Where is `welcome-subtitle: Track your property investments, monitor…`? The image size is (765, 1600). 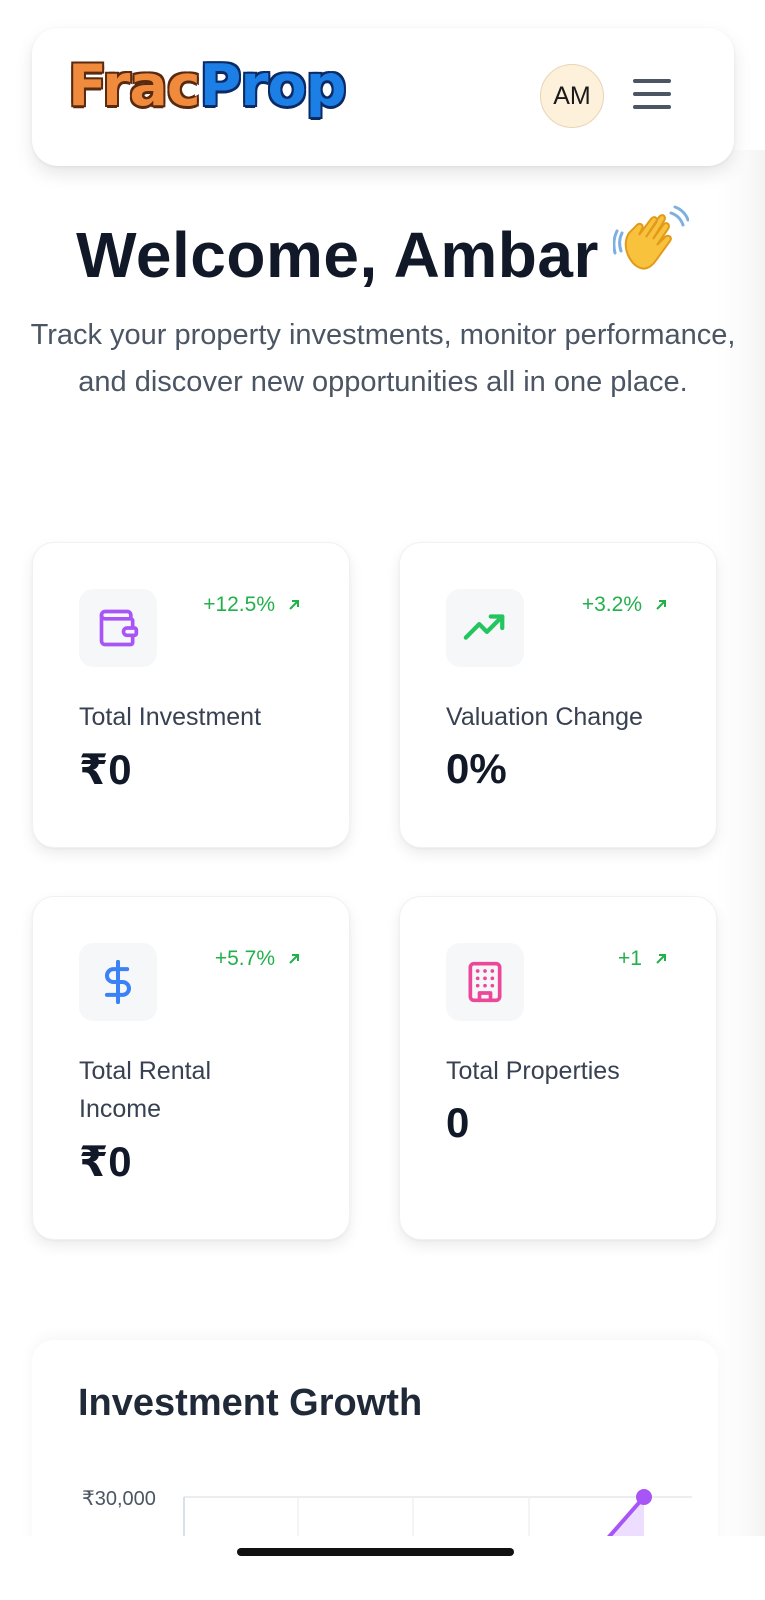 welcome-subtitle: Track your property investments, monitor… is located at coordinates (383, 358).